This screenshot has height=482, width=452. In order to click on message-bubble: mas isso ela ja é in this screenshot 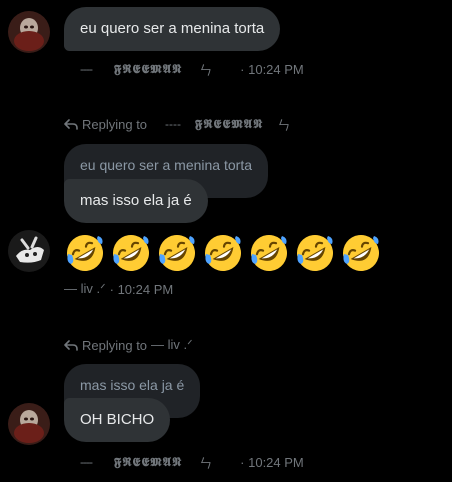, I will do `click(136, 201)`.